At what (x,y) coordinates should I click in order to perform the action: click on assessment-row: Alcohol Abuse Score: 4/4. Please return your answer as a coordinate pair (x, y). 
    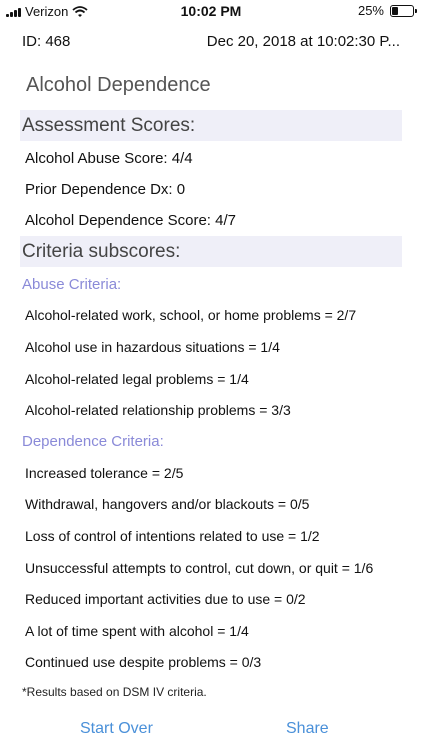
    Looking at the image, I should click on (109, 158).